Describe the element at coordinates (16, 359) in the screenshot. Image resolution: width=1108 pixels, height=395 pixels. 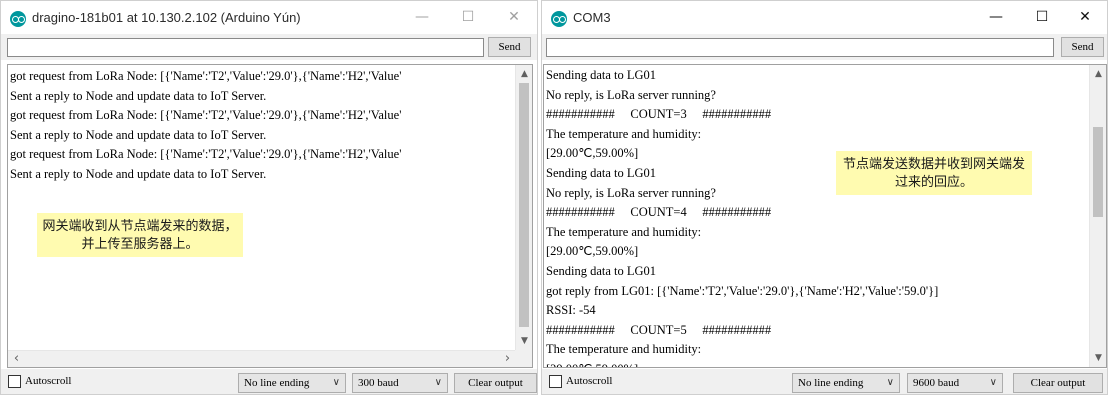
I see `scroll-left-arrow-icon: ‹` at that location.